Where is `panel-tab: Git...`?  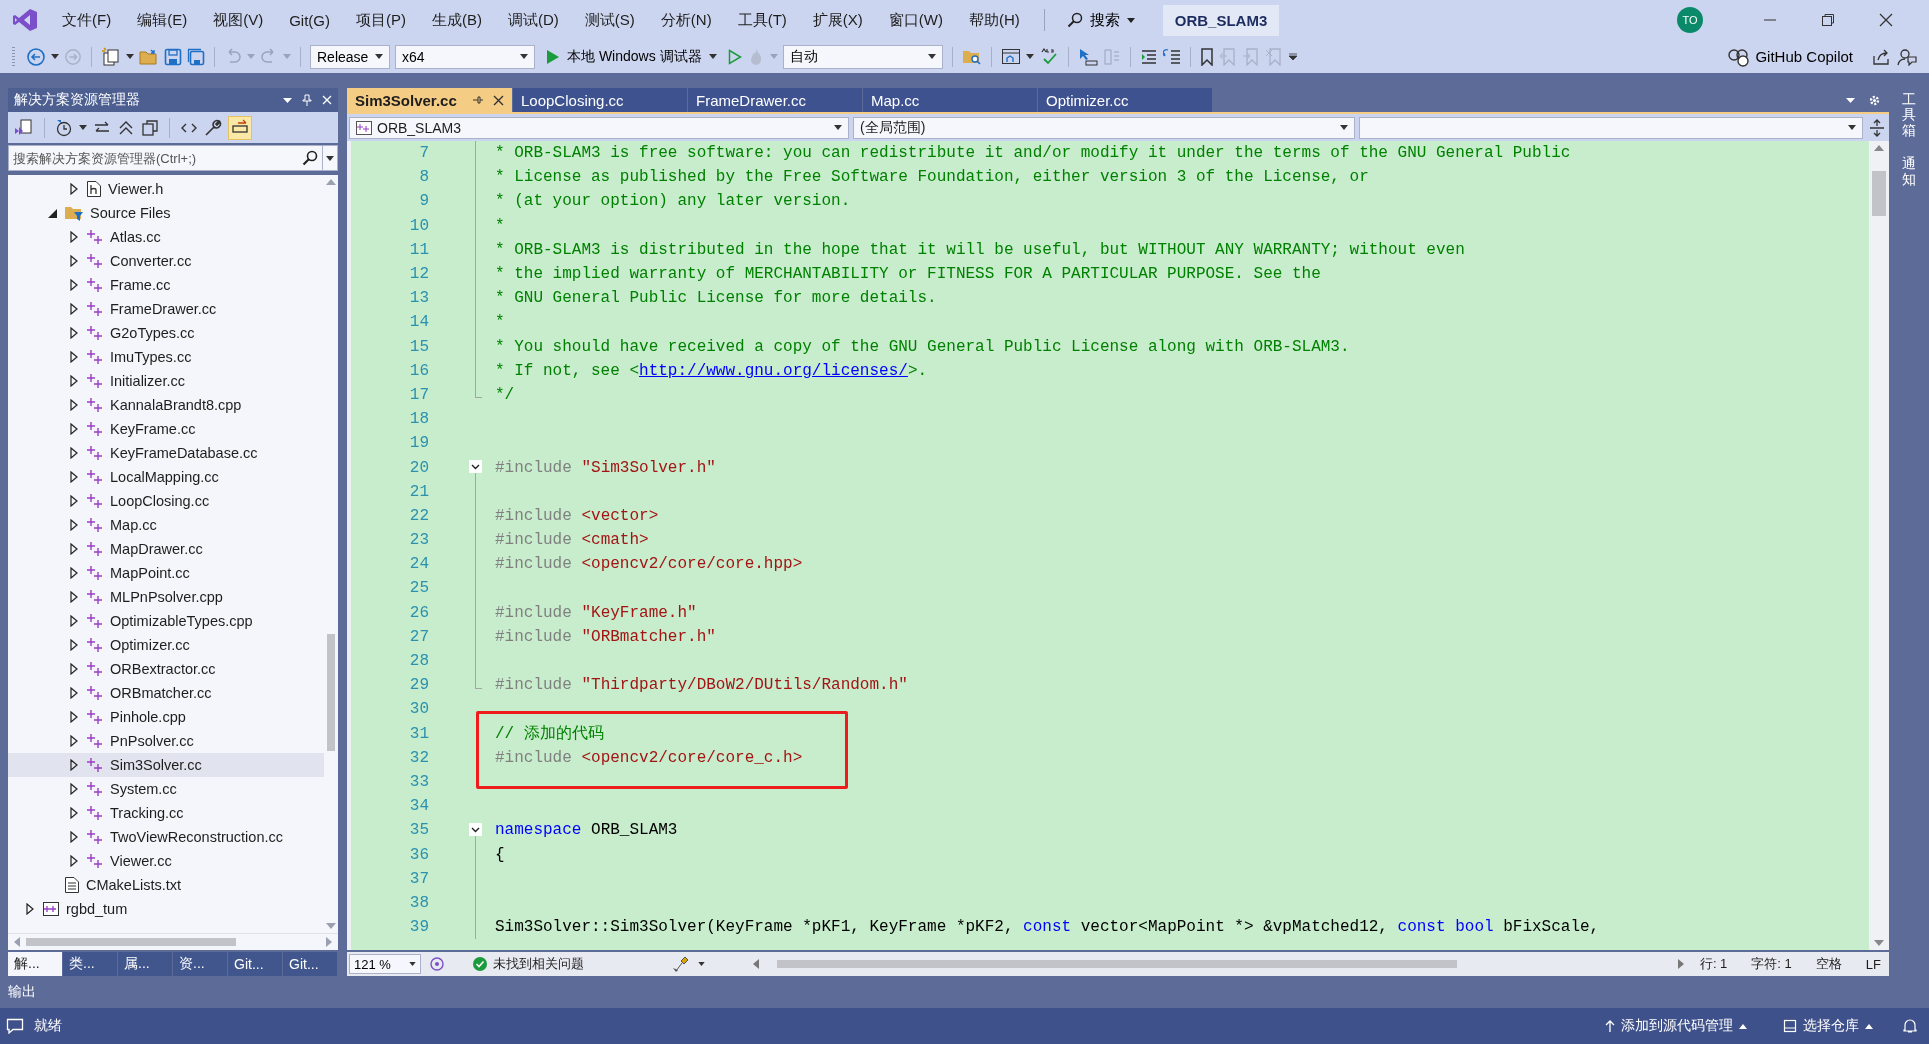 panel-tab: Git... is located at coordinates (255, 964).